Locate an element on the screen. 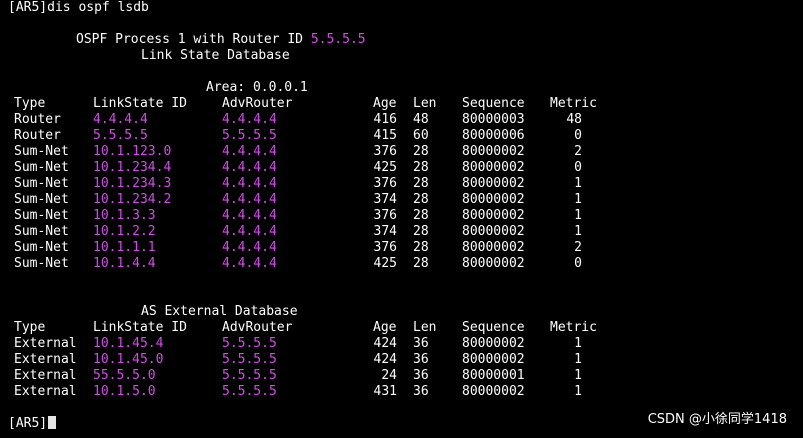 The width and height of the screenshot is (803, 438). router-id: 5.5.5.5 is located at coordinates (338, 39).